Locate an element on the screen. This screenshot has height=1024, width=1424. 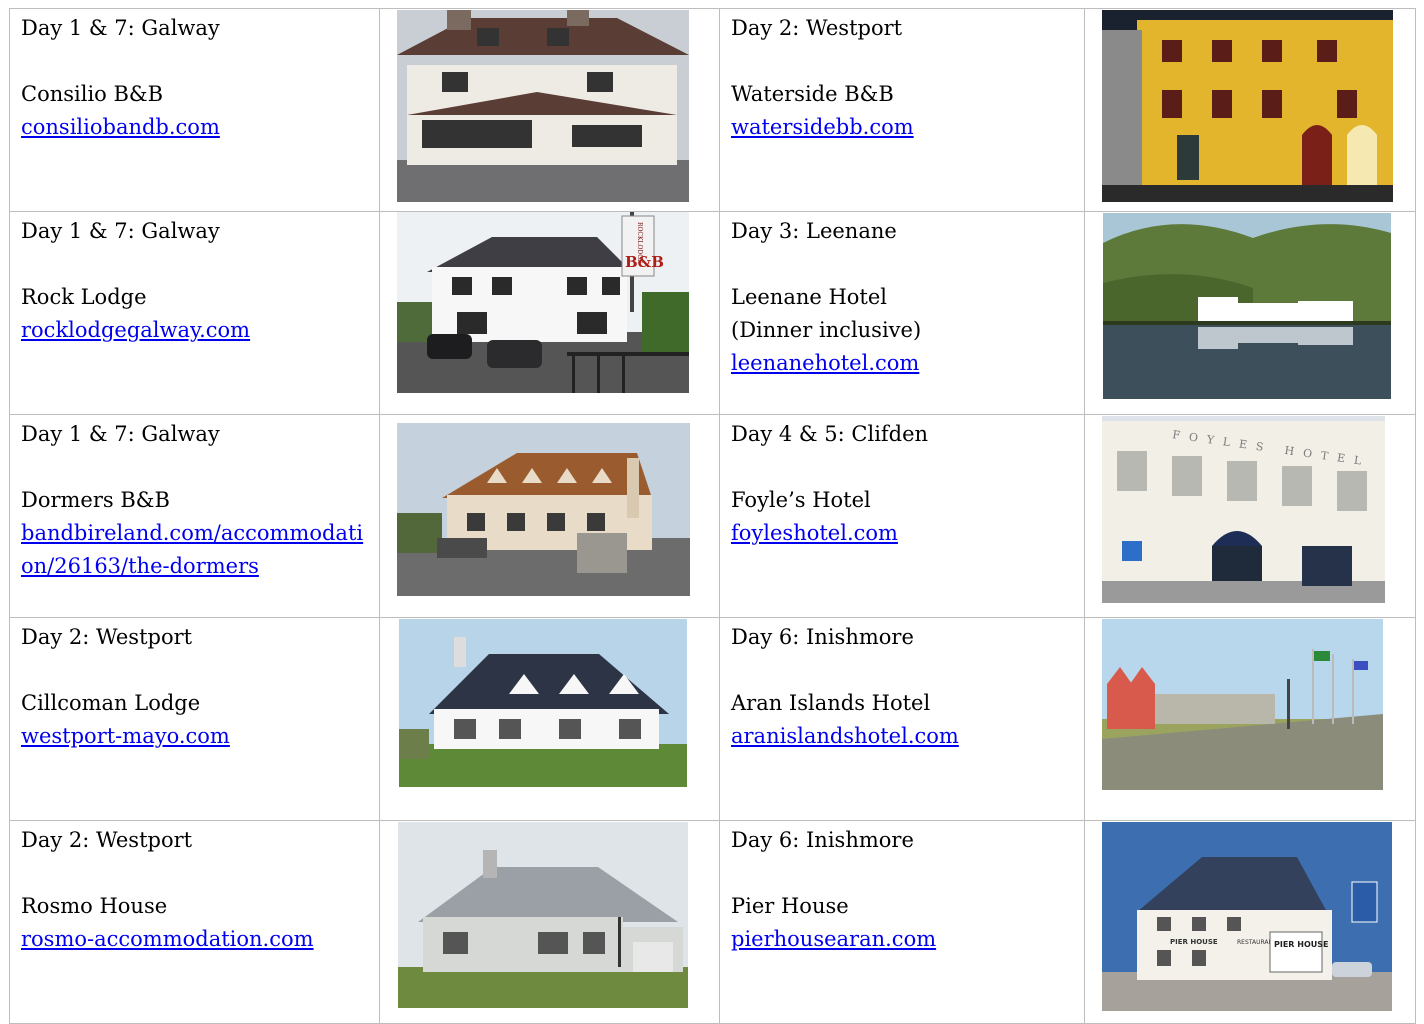
property-link: rocklodgegalway.com is located at coordinates (200, 330).